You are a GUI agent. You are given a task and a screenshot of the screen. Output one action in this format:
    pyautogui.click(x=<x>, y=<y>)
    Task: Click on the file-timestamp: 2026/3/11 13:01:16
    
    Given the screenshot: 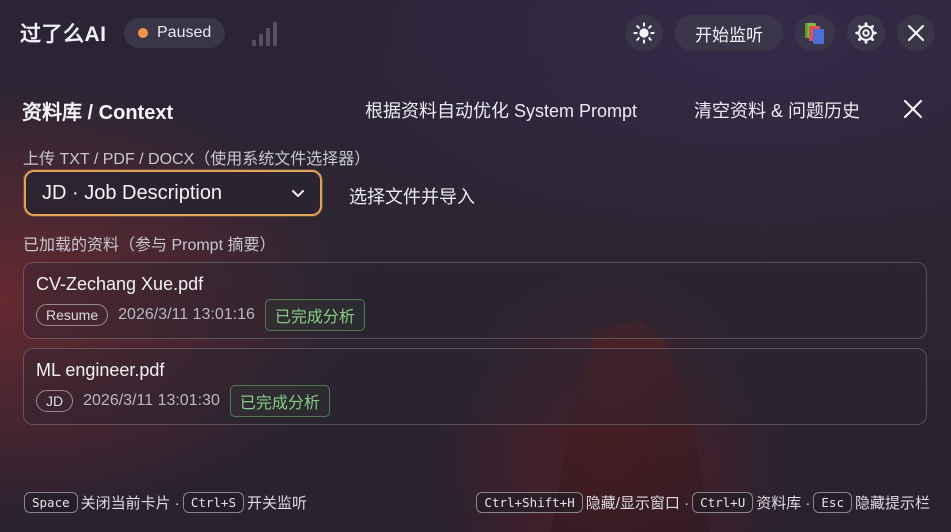 What is the action you would take?
    pyautogui.click(x=186, y=314)
    